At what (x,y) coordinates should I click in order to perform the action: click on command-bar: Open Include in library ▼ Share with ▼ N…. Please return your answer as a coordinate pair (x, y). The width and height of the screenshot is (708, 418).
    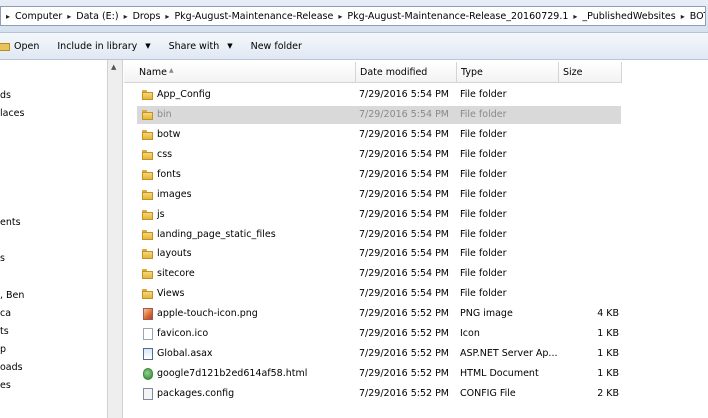
    Looking at the image, I should click on (354, 46).